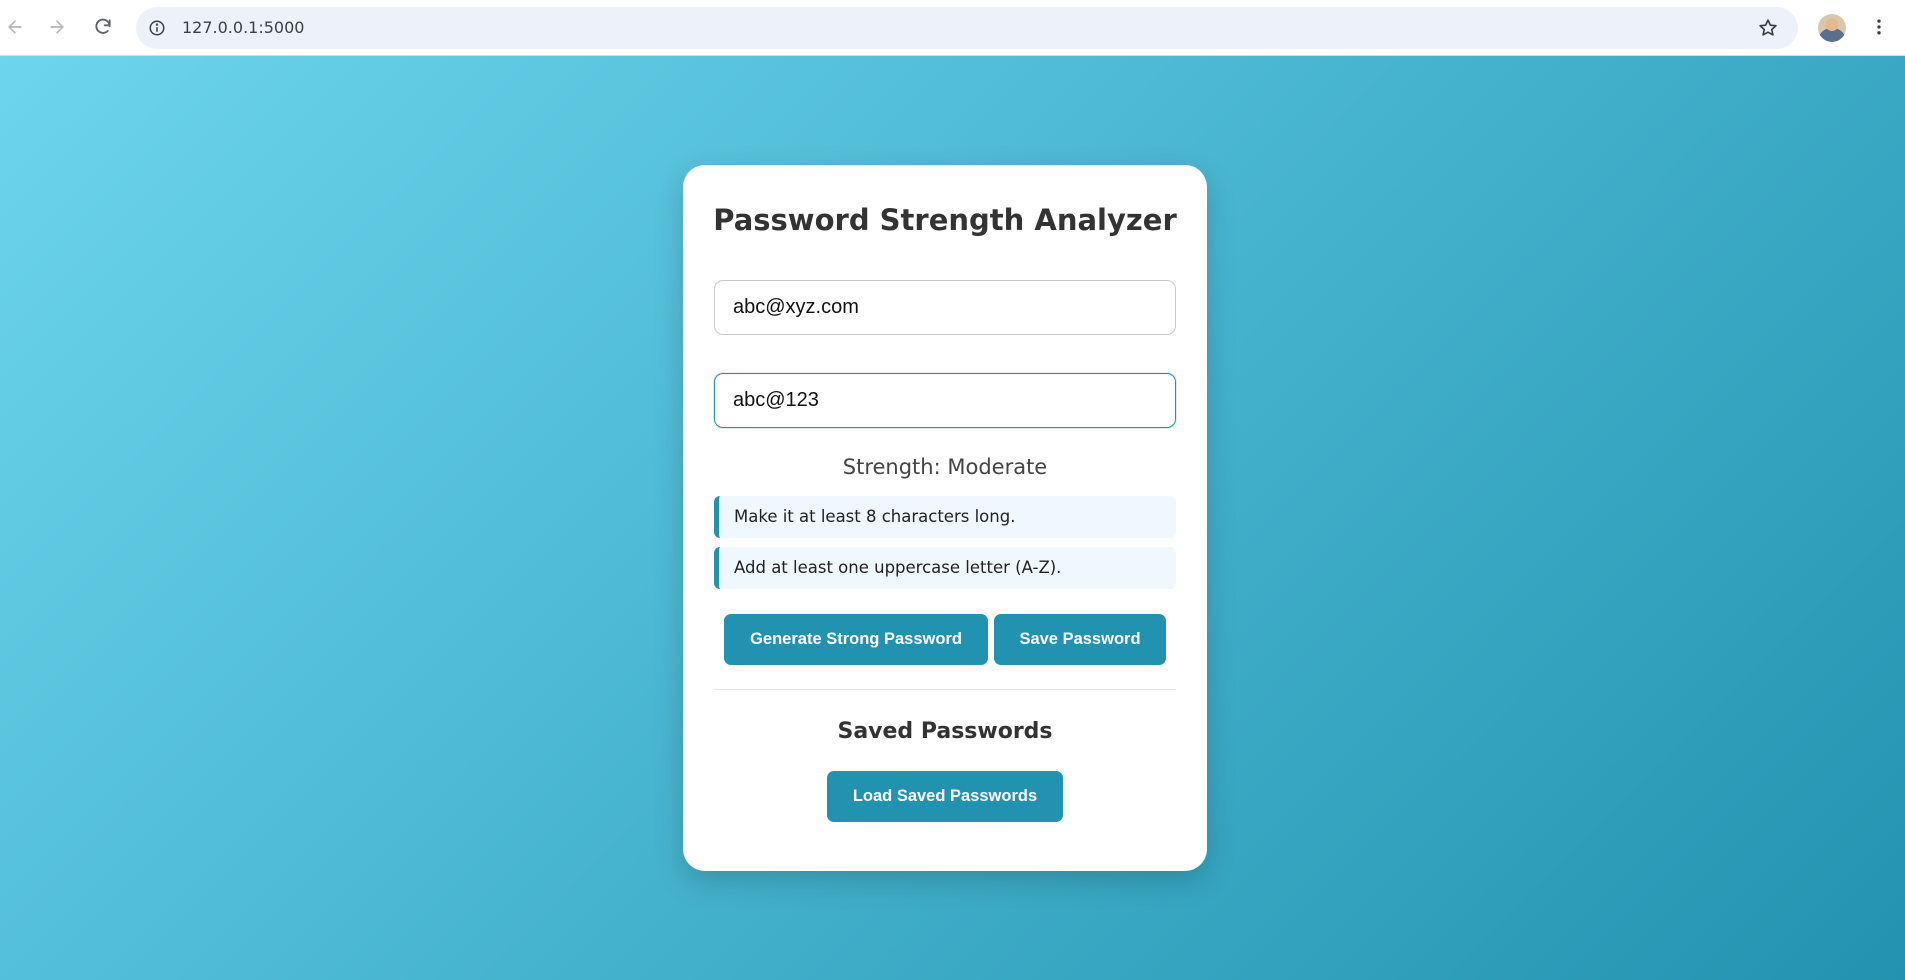  I want to click on reload-button, so click(103, 27).